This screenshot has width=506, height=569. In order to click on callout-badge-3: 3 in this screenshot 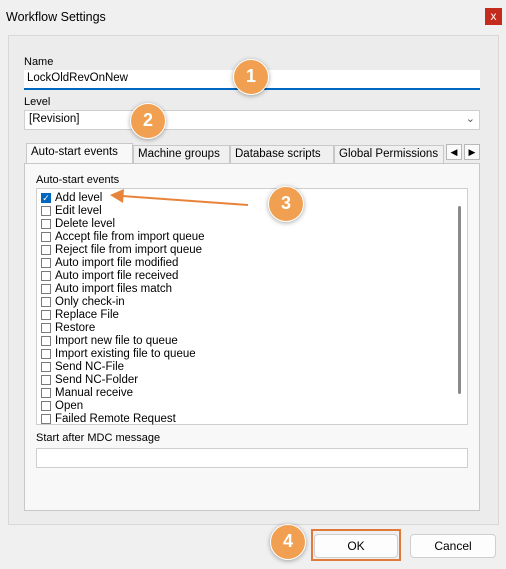, I will do `click(286, 204)`.